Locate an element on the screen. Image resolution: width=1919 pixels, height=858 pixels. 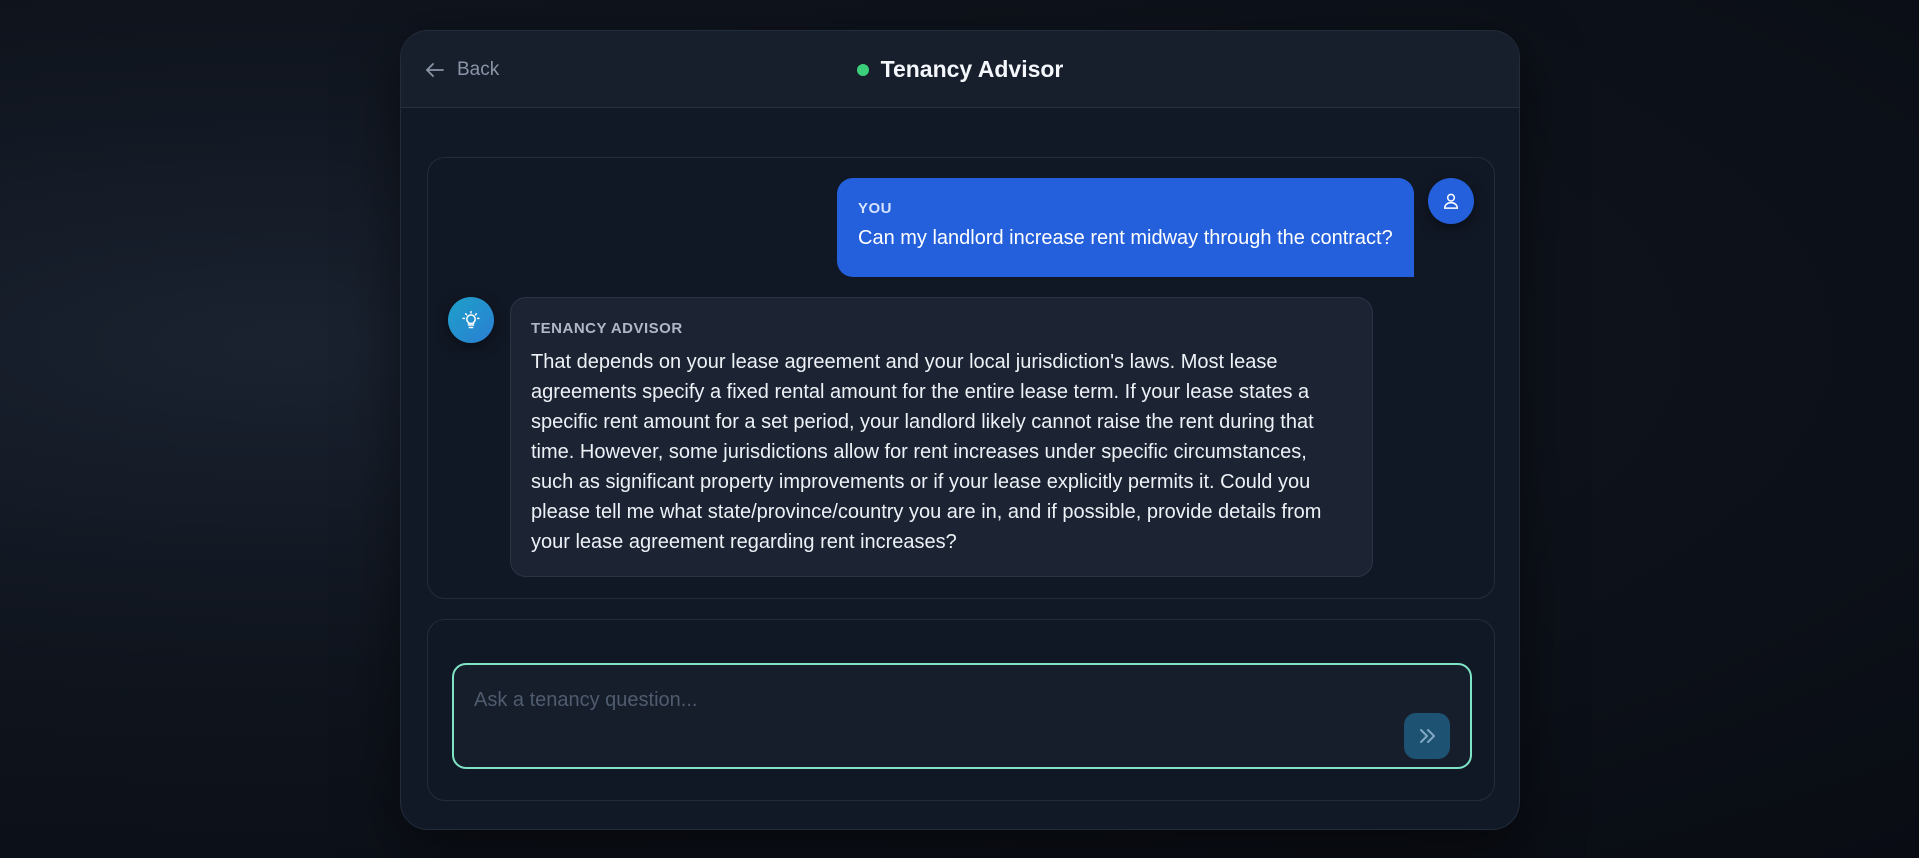
user-avatar is located at coordinates (1451, 201).